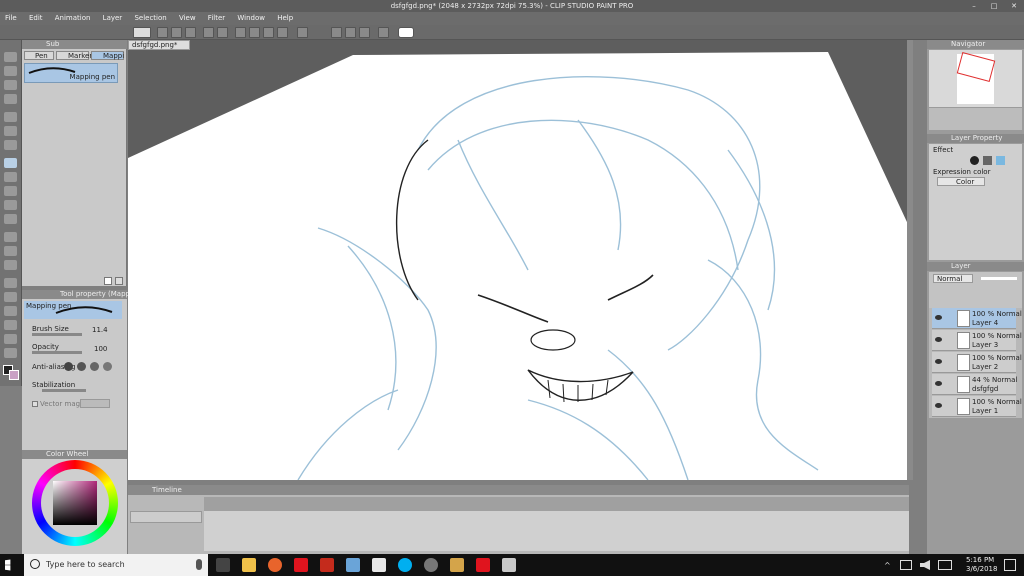  Describe the element at coordinates (925, 565) in the screenshot. I see `volume-icon` at that location.